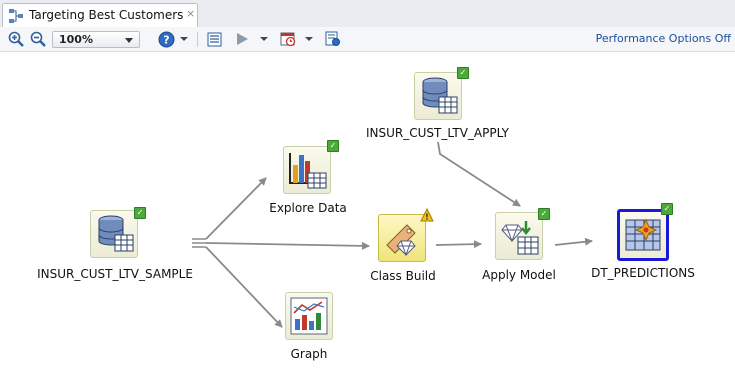  I want to click on run-button, so click(242, 39).